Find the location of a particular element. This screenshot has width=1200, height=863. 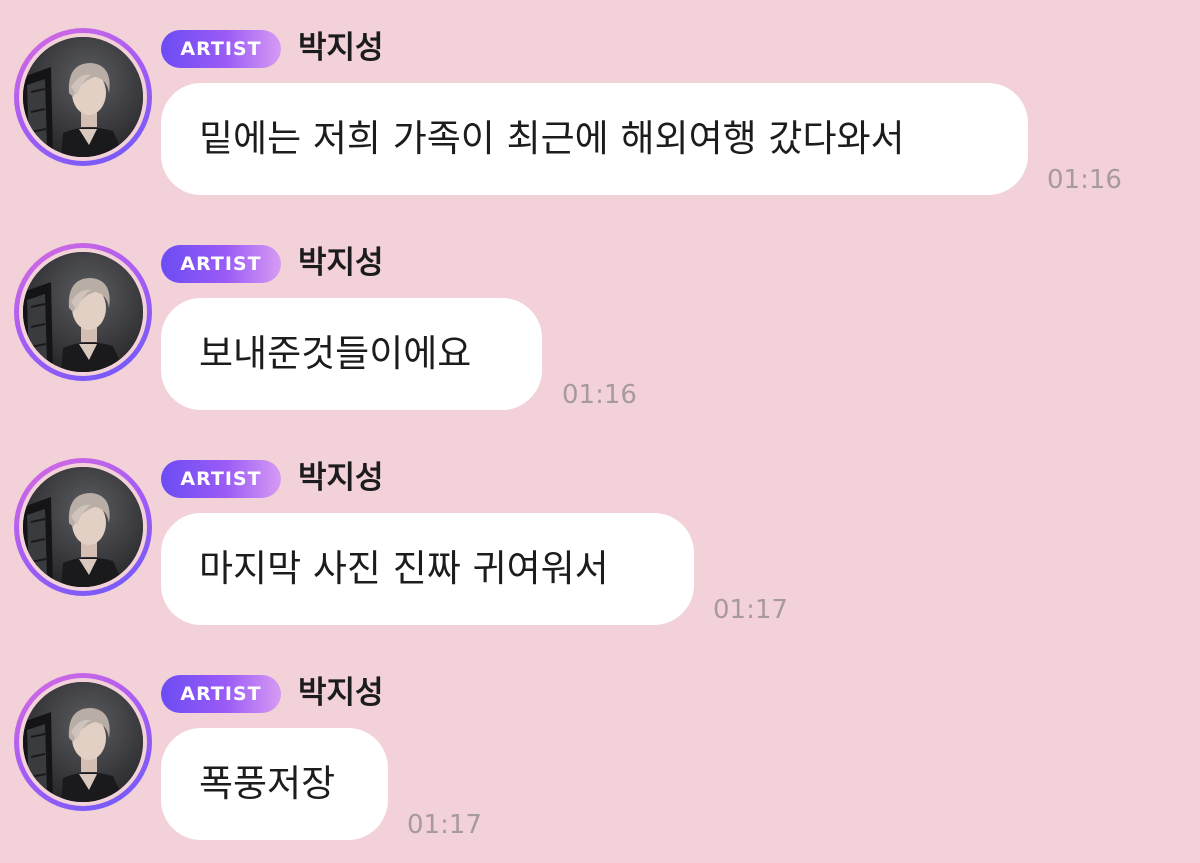

message-bubble: 폭풍저장 is located at coordinates (274, 784).